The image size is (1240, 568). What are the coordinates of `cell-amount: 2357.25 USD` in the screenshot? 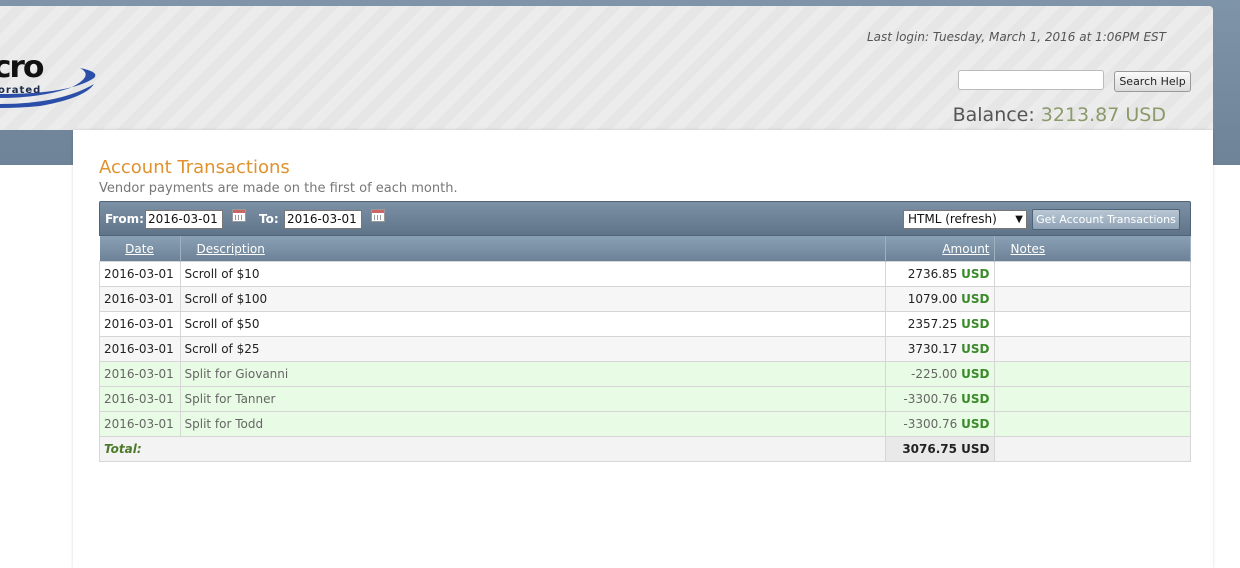 It's located at (939, 324).